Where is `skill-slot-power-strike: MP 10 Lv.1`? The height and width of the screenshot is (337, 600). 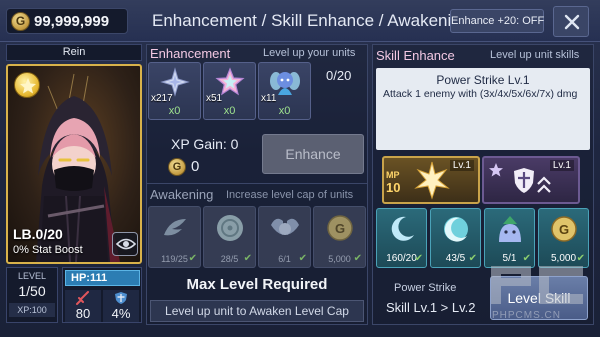 skill-slot-power-strike: MP 10 Lv.1 is located at coordinates (431, 180).